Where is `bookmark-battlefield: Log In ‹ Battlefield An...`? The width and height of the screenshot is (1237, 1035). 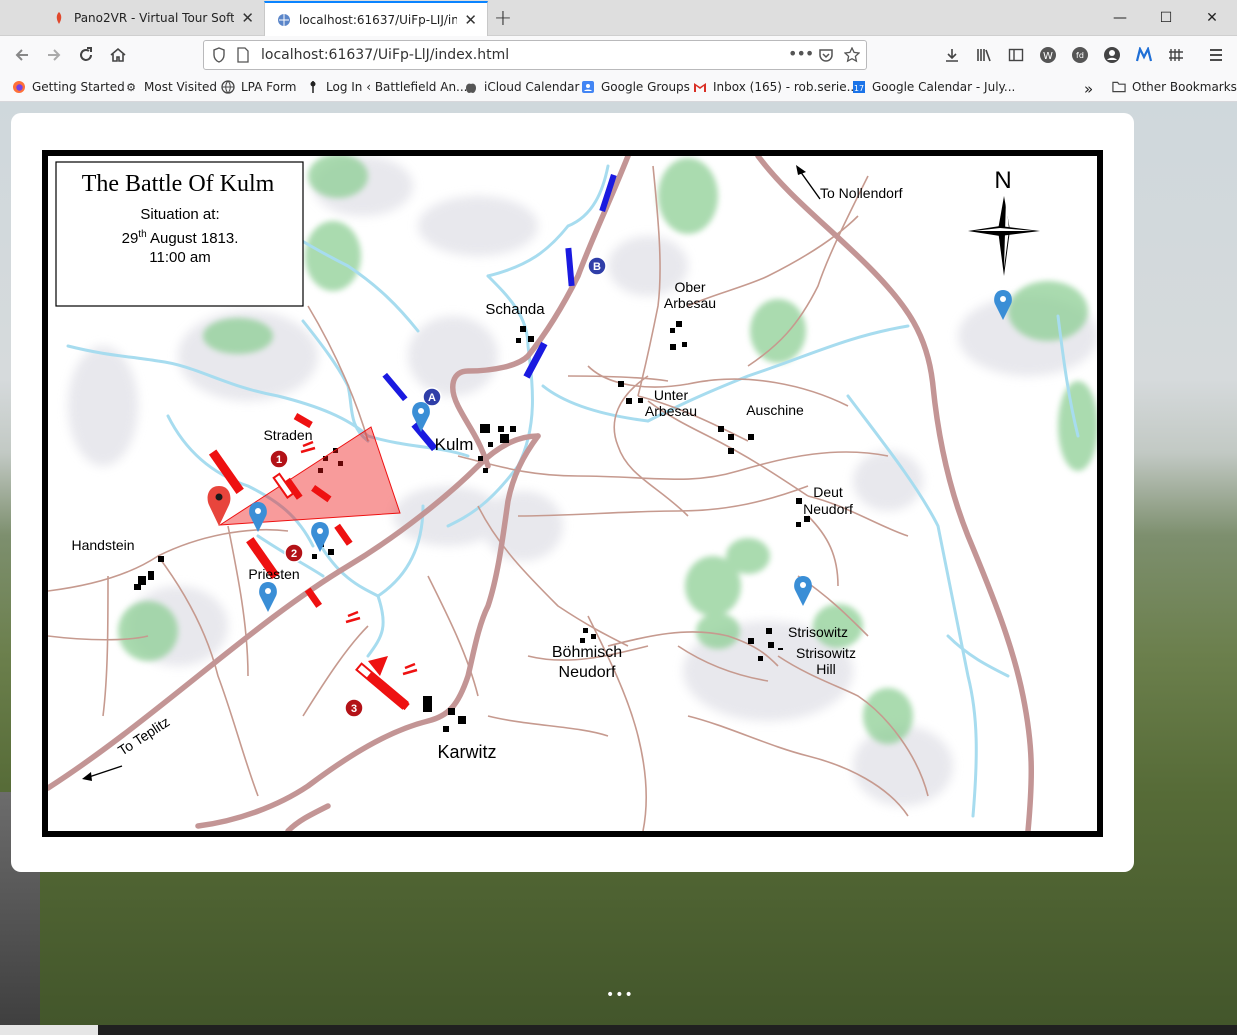
bookmark-battlefield: Log In ‹ Battlefield An... is located at coordinates (387, 87).